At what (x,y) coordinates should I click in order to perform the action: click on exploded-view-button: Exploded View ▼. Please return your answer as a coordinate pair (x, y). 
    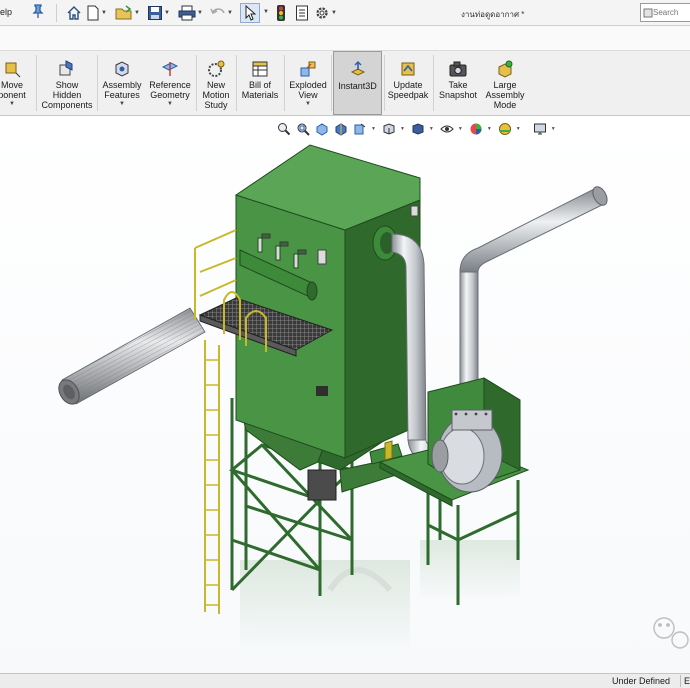
    Looking at the image, I should click on (308, 83).